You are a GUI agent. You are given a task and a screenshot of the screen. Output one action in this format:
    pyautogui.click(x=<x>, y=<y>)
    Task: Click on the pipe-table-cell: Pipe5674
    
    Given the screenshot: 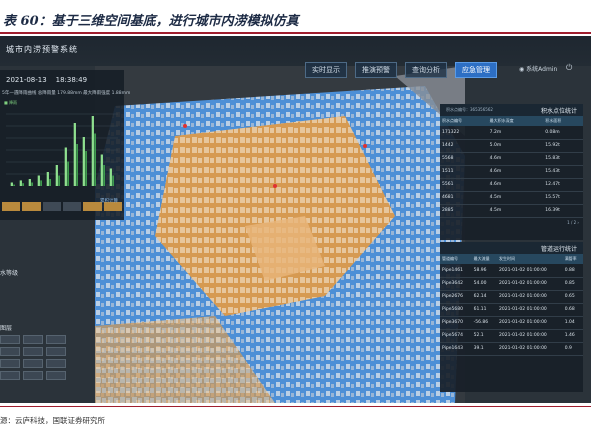 What is the action you would take?
    pyautogui.click(x=456, y=336)
    